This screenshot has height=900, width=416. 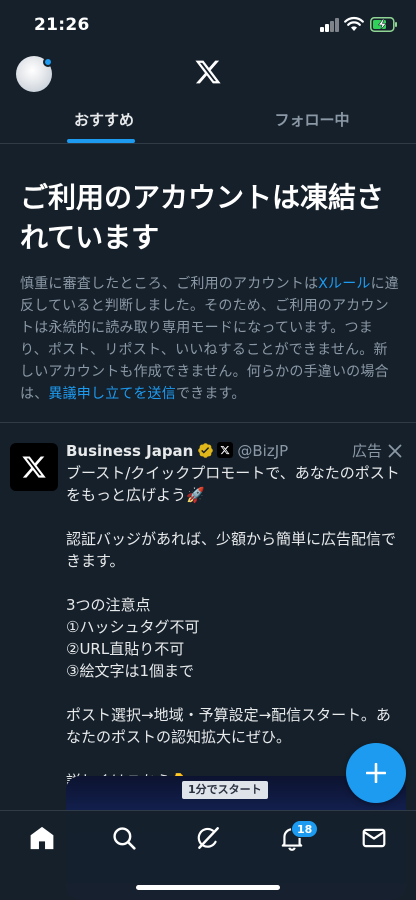 I want to click on wifi-icon, so click(x=354, y=23).